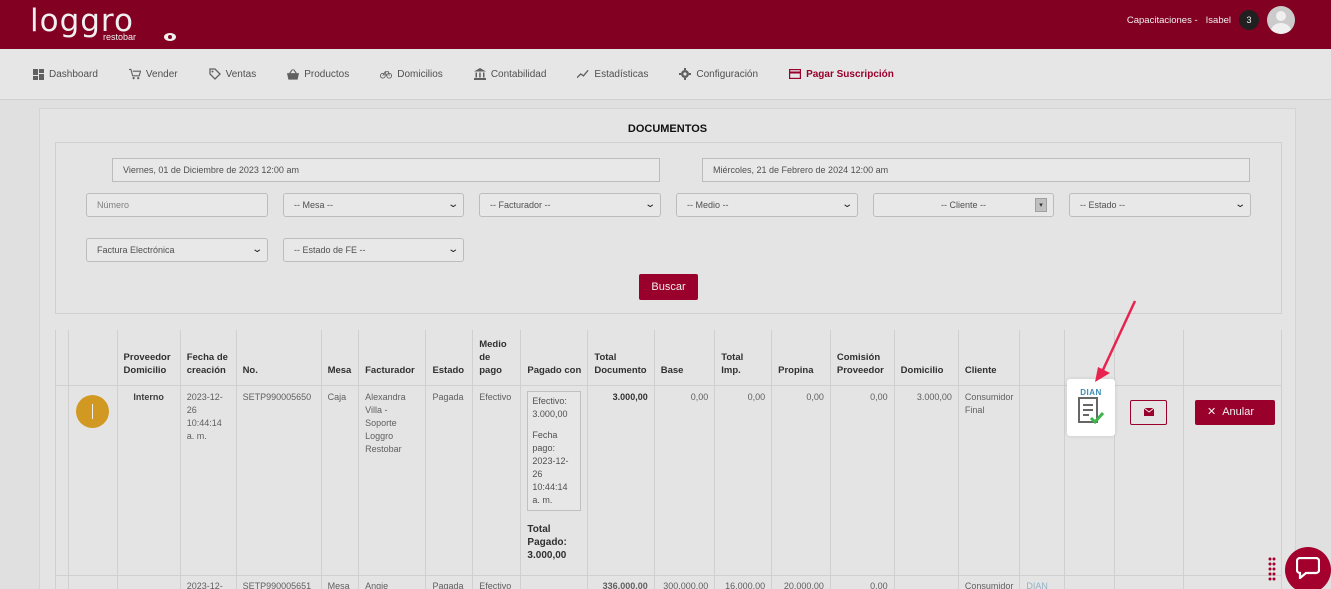 The image size is (1331, 589). What do you see at coordinates (989, 358) in the screenshot?
I see `col-cliente: Cliente` at bounding box center [989, 358].